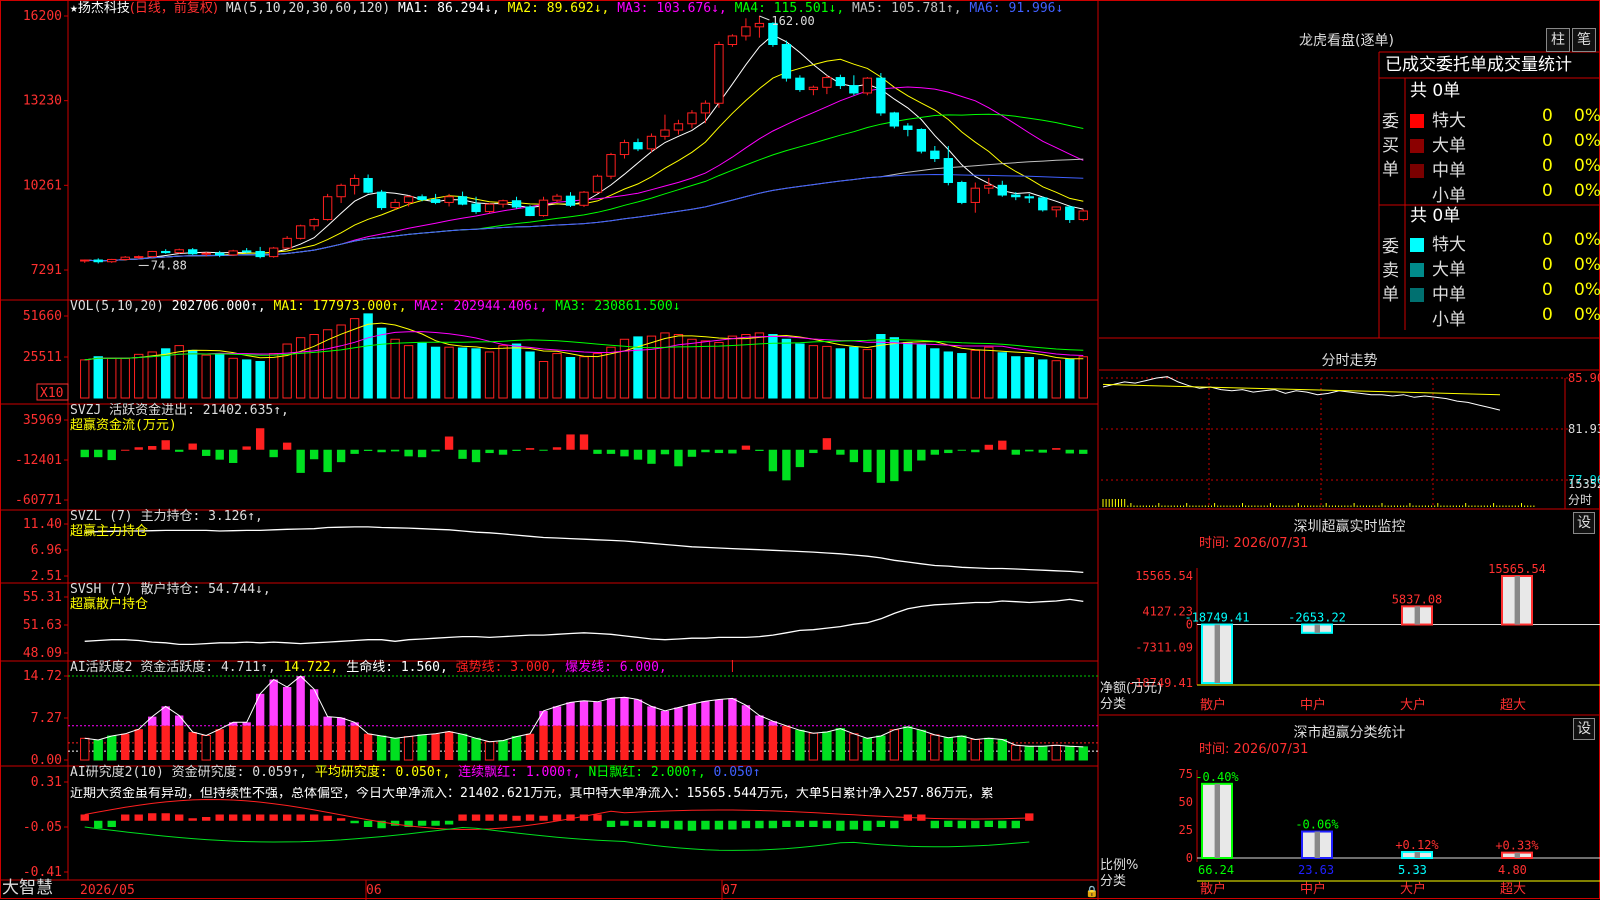 The image size is (1600, 900). What do you see at coordinates (192, 772) in the screenshot?
I see `ai-research-panel-0: AI研究度2(10) 资金研究度: 0.059↑,` at bounding box center [192, 772].